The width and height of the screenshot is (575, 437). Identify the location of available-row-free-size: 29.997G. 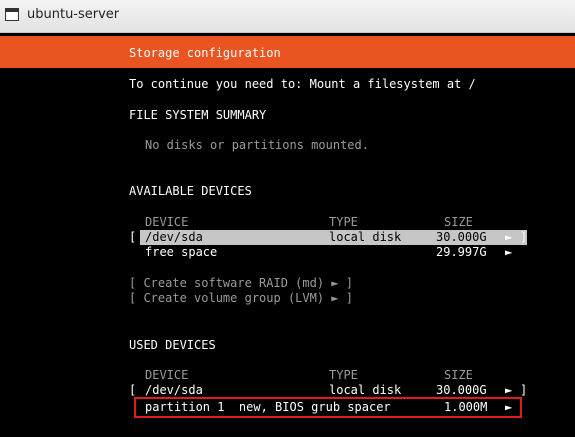
(461, 252).